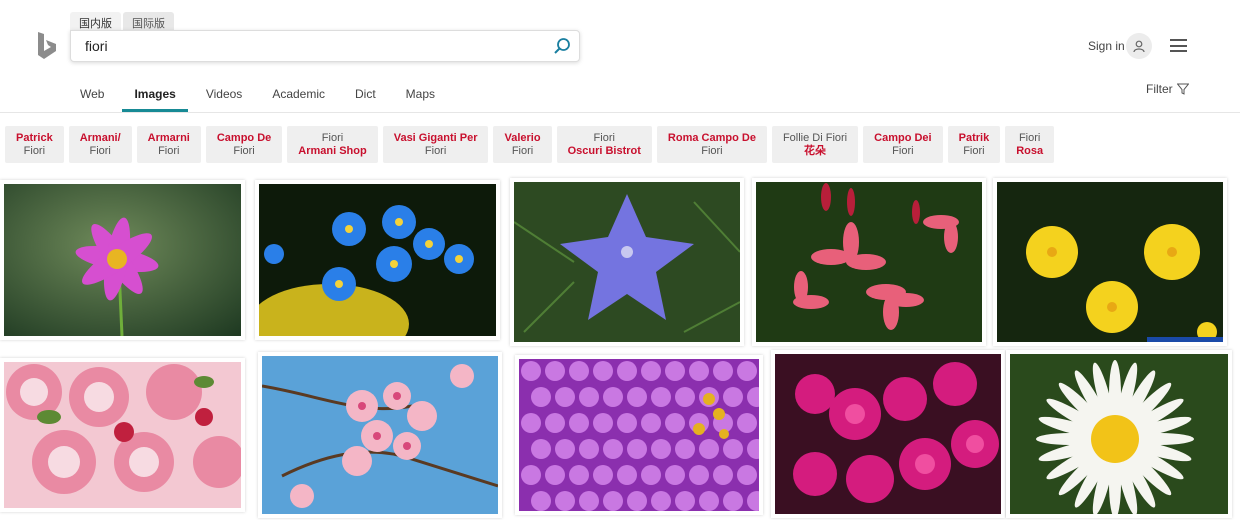 This screenshot has height=520, width=1240. I want to click on search-icon, so click(562, 46).